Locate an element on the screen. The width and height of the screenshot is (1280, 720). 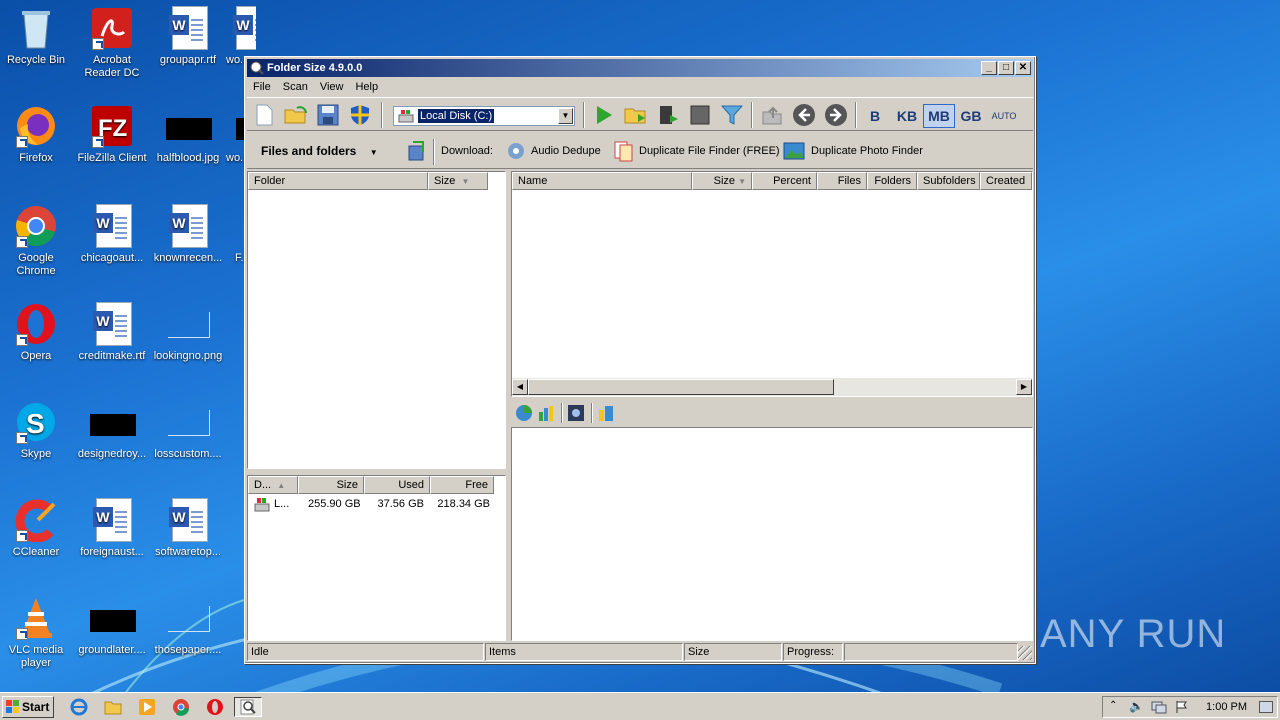
audio-dedupe-link: Audio Dedupe is located at coordinates (553, 151).